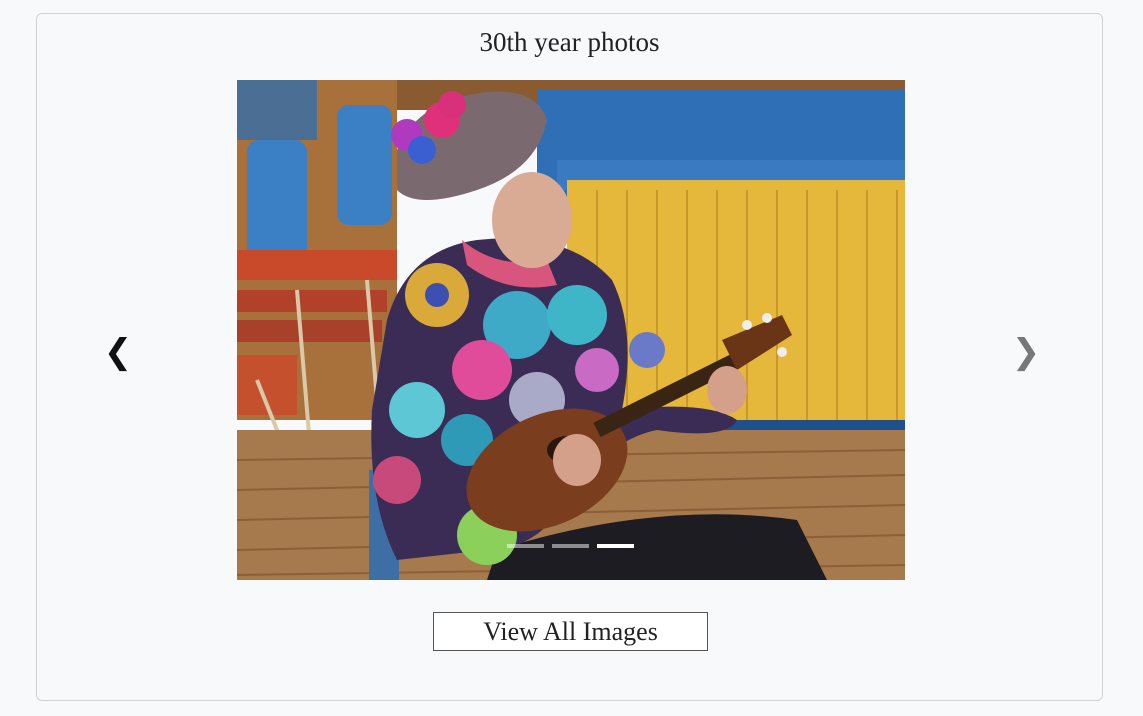  I want to click on carousel-indicators, so click(570, 546).